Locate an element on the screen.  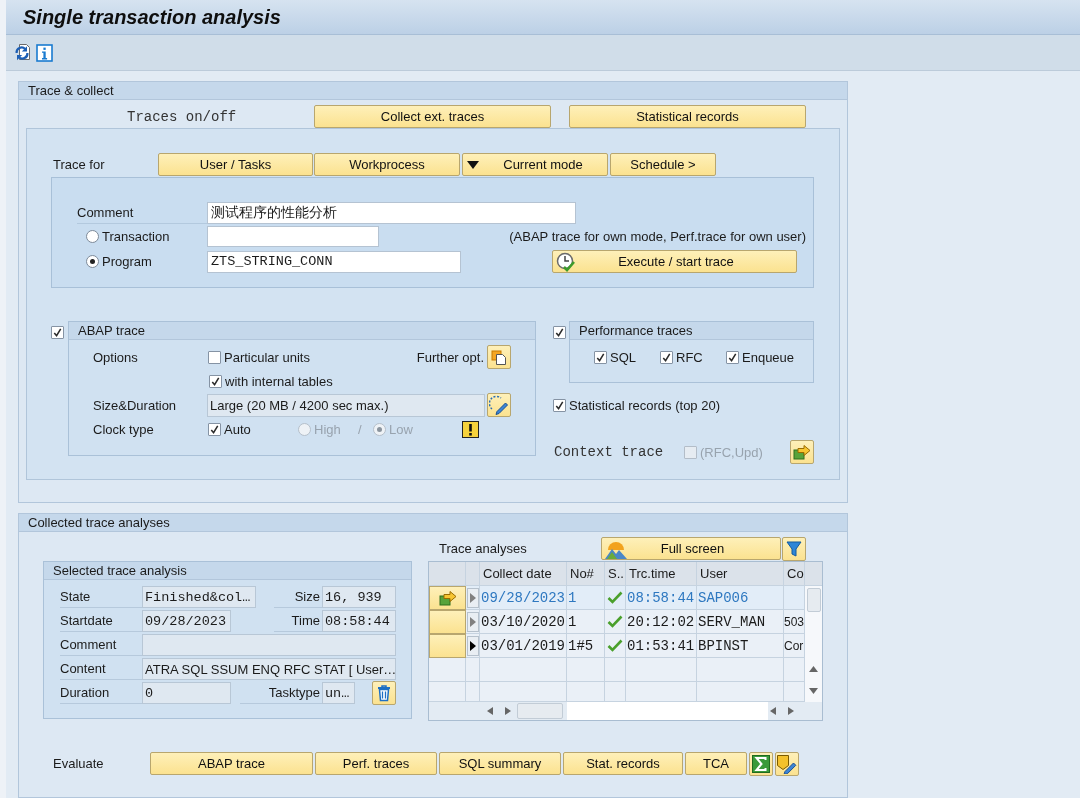
checkbox-label: Auto is located at coordinates (237, 429).